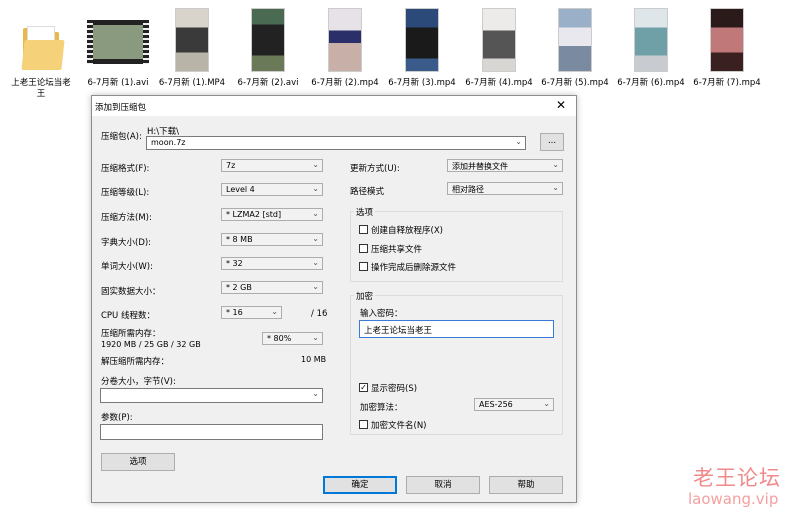 This screenshot has height=515, width=800. What do you see at coordinates (367, 192) in the screenshot?
I see `path-mode-label: 路径模式` at bounding box center [367, 192].